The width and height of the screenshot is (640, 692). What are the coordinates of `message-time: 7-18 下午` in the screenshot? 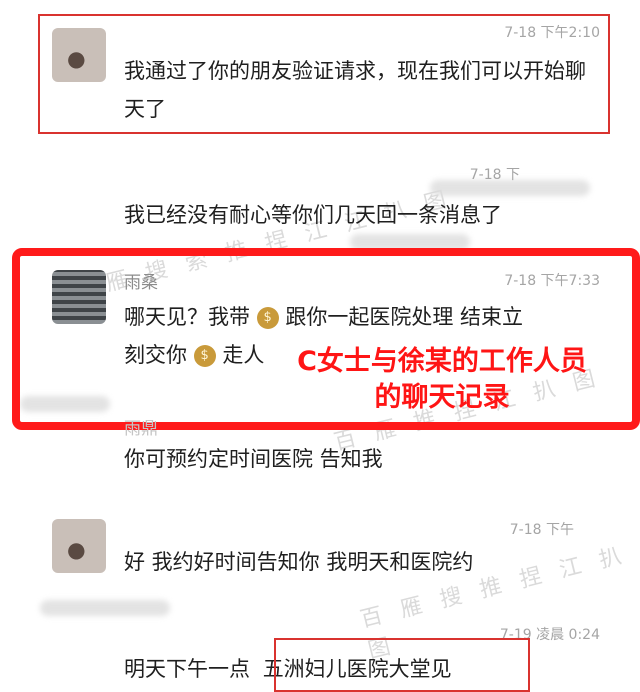 It's located at (541, 530).